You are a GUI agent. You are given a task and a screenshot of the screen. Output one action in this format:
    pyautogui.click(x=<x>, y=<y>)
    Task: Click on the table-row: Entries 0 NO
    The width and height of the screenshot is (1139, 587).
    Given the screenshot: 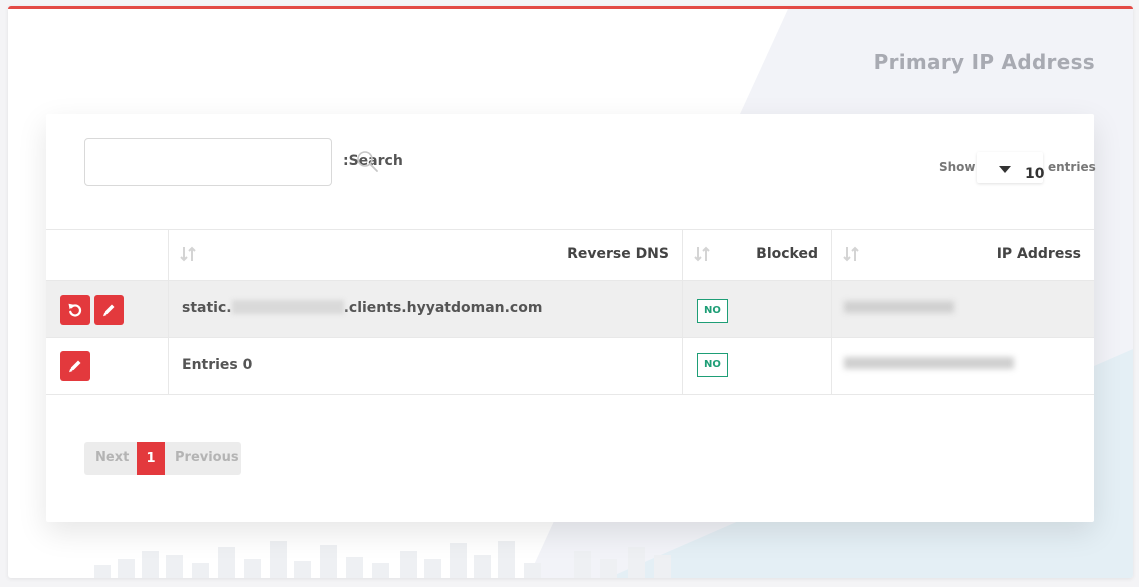 What is the action you would take?
    pyautogui.click(x=570, y=366)
    